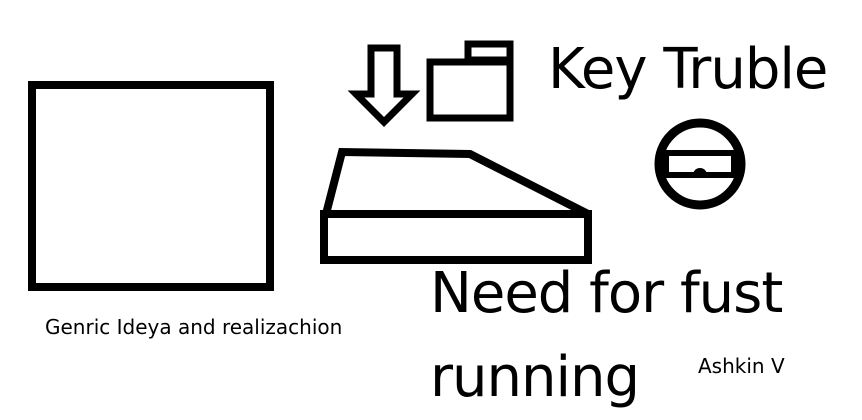  What do you see at coordinates (688, 69) in the screenshot?
I see `page-title: Key Truble` at bounding box center [688, 69].